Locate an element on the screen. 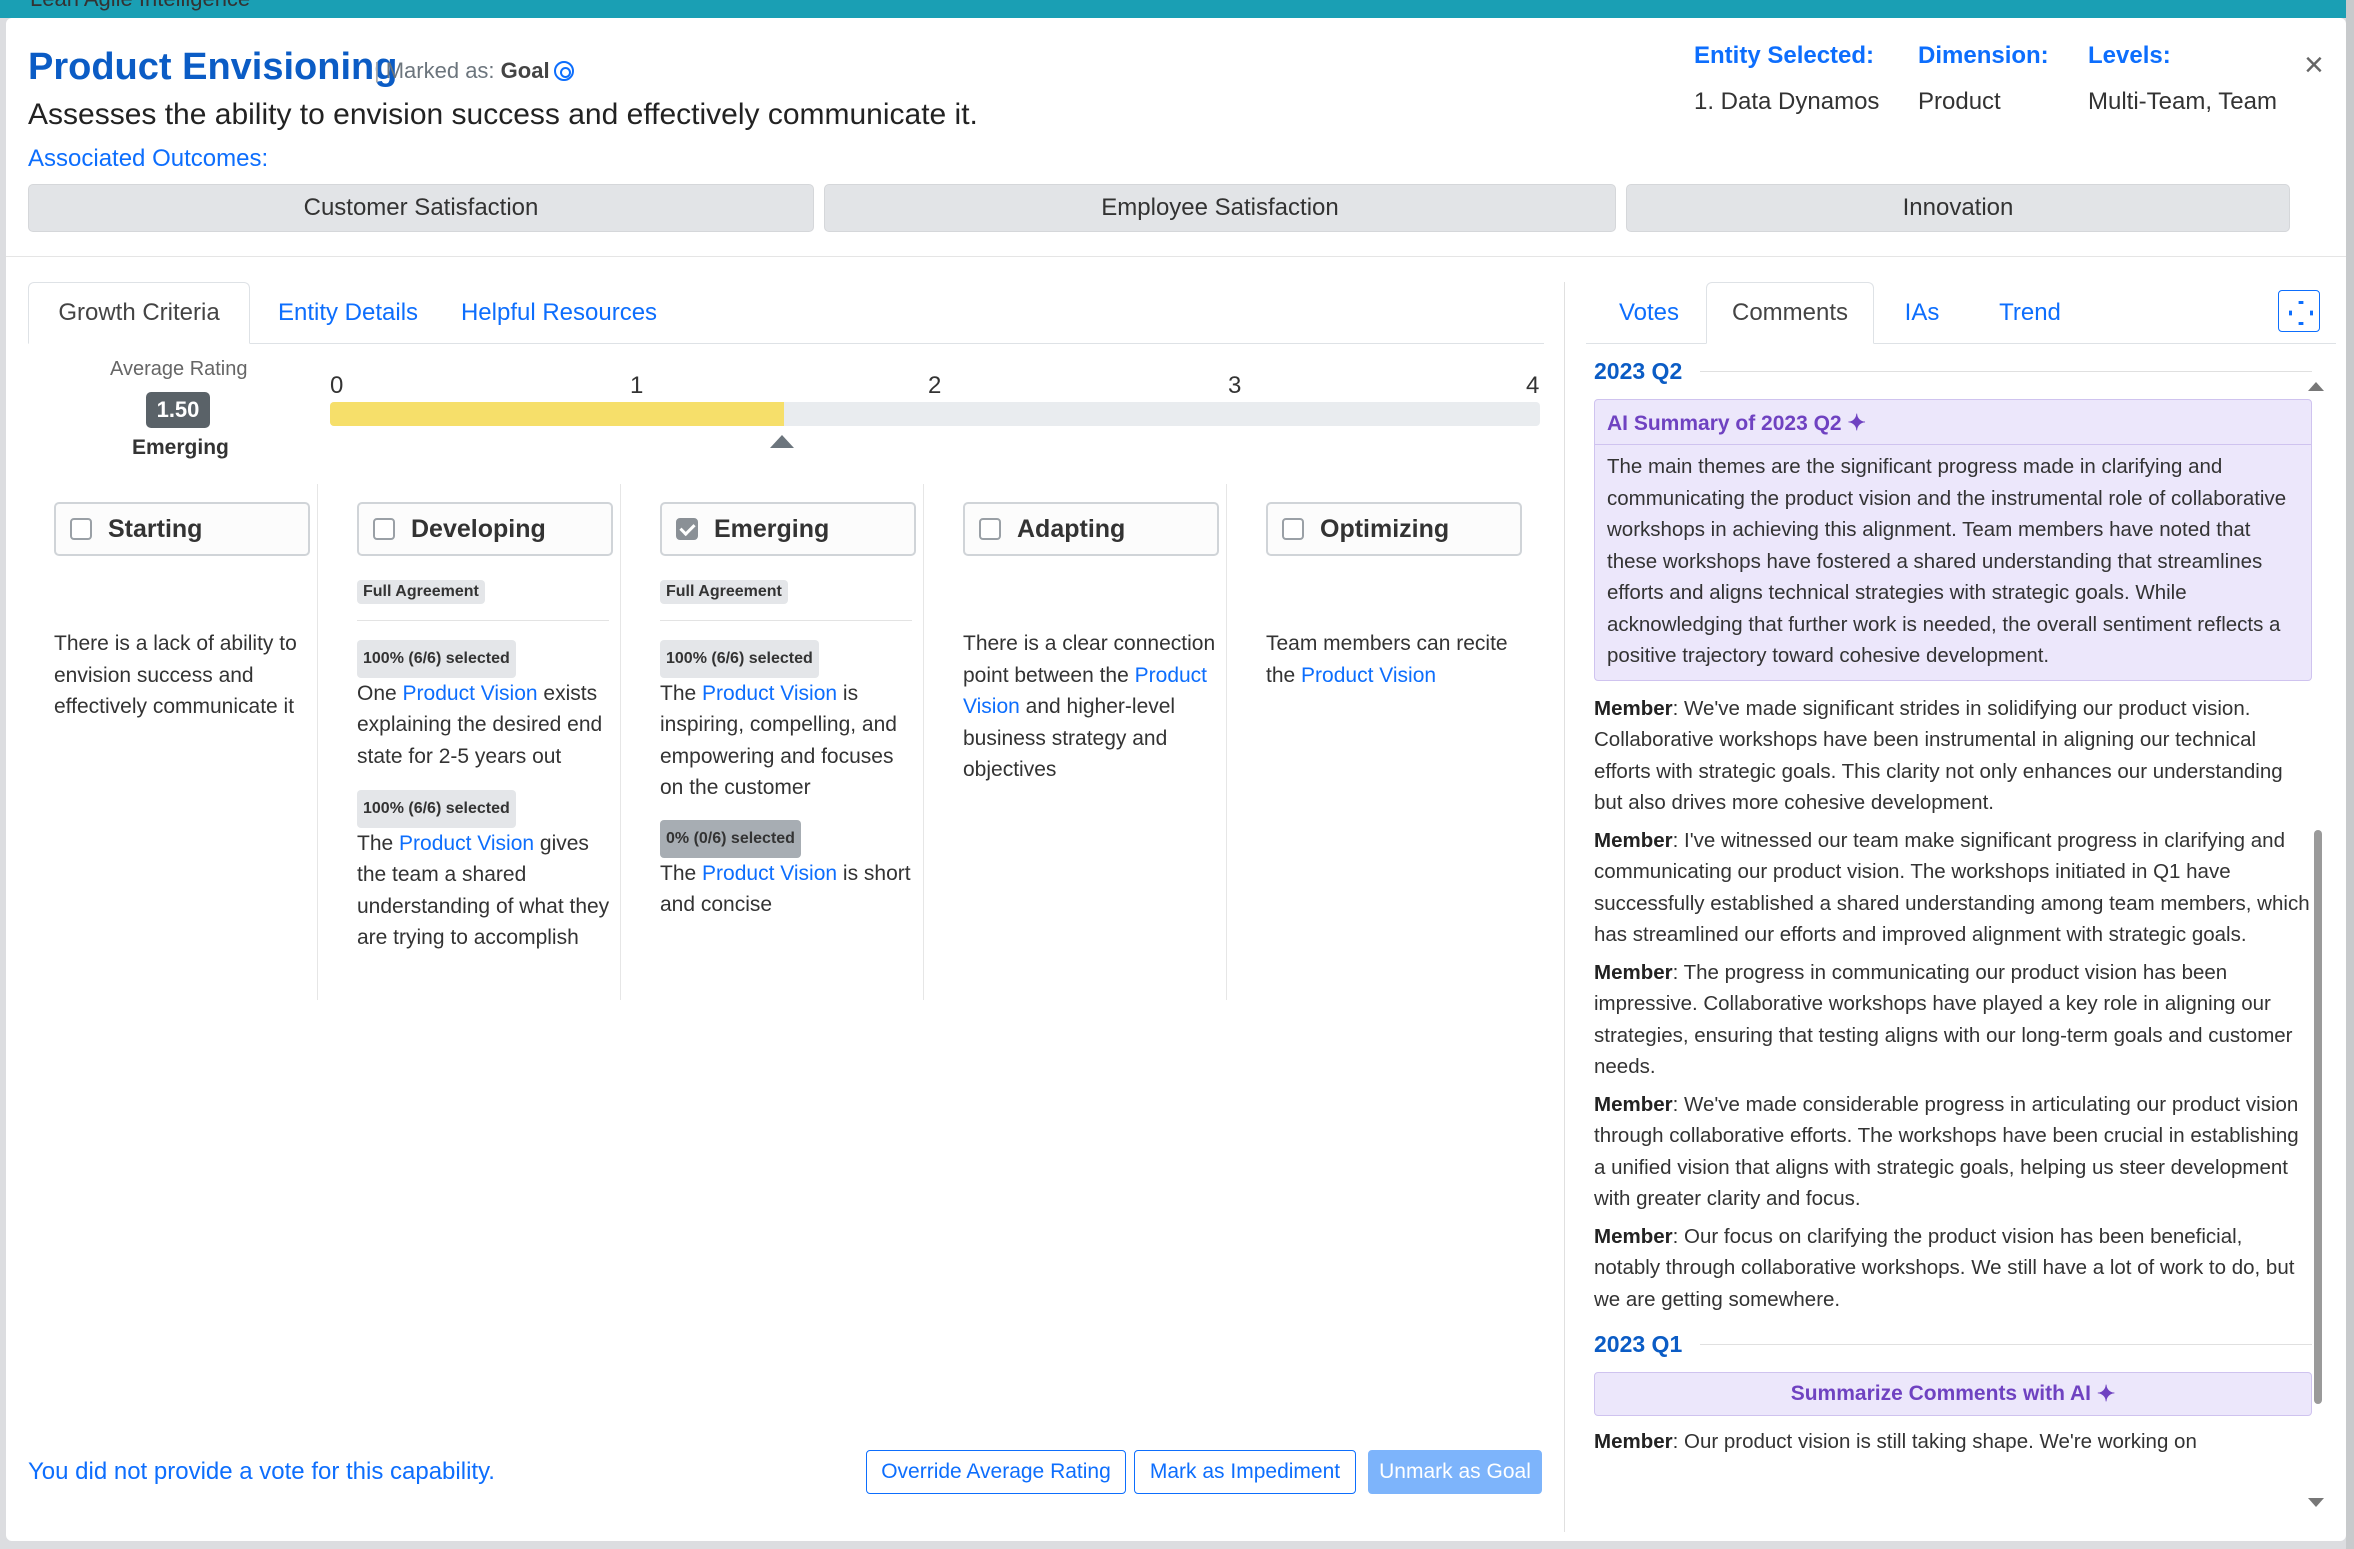  modal-title: Product Envisioning is located at coordinates (213, 67).